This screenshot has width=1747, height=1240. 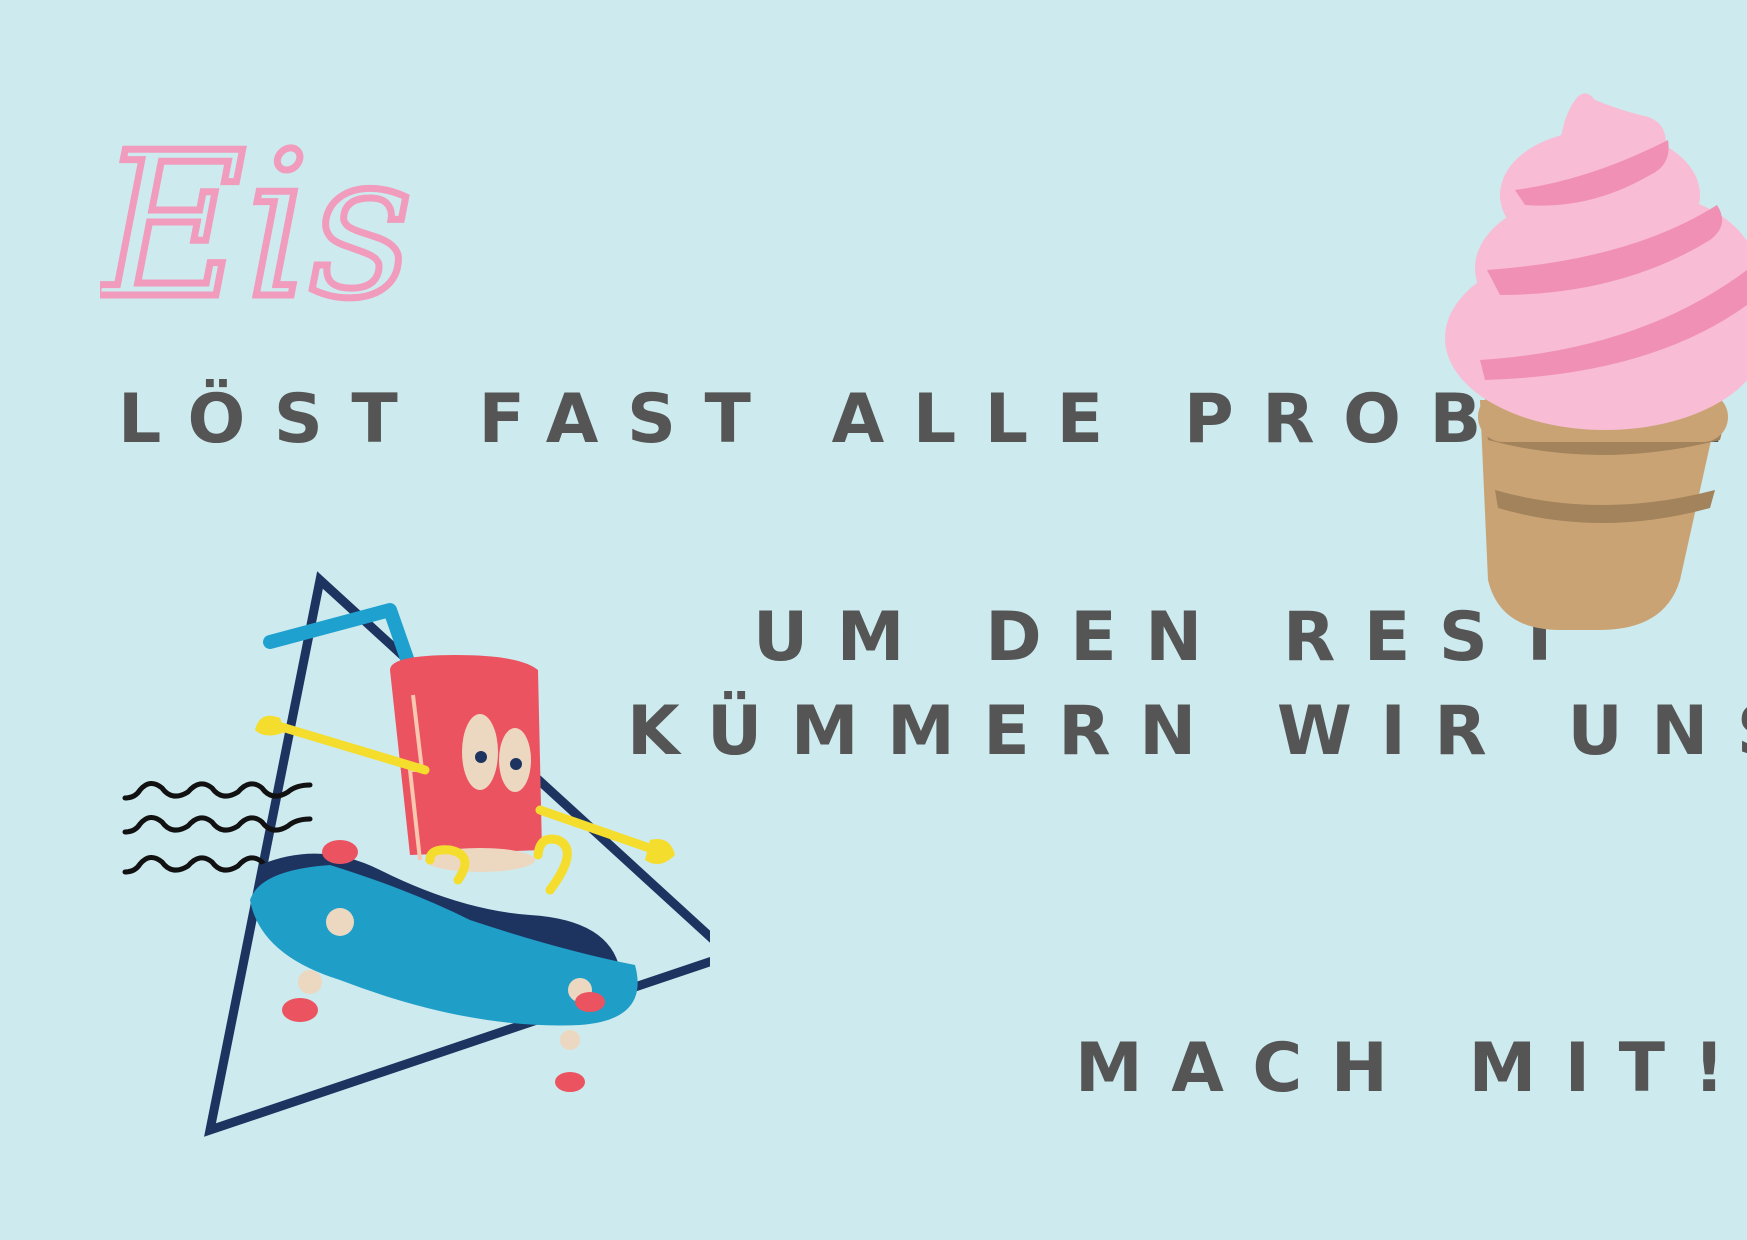 I want to click on call-to-action-text: MACH MIT!, so click(x=1411, y=1068).